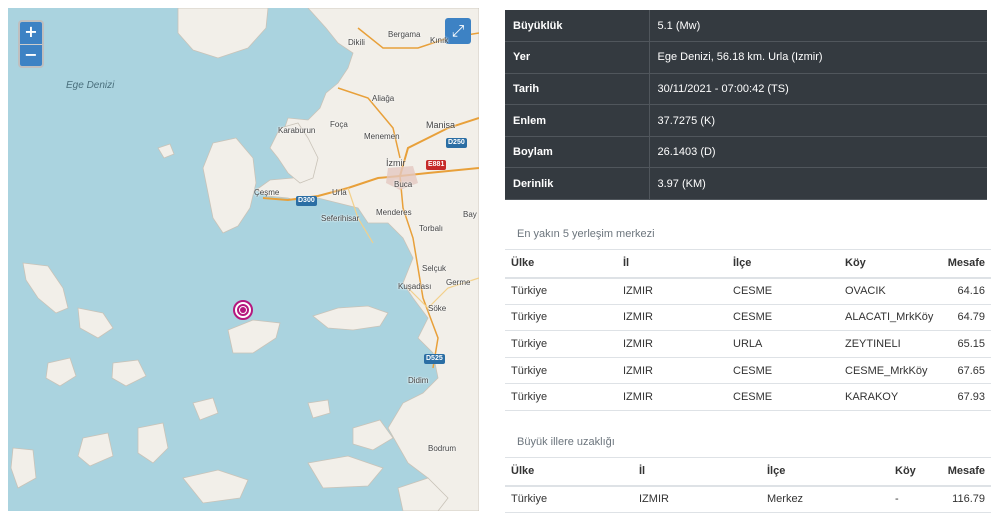 The image size is (1000, 513). I want to click on info-value: 37.7275 (K), so click(818, 120).